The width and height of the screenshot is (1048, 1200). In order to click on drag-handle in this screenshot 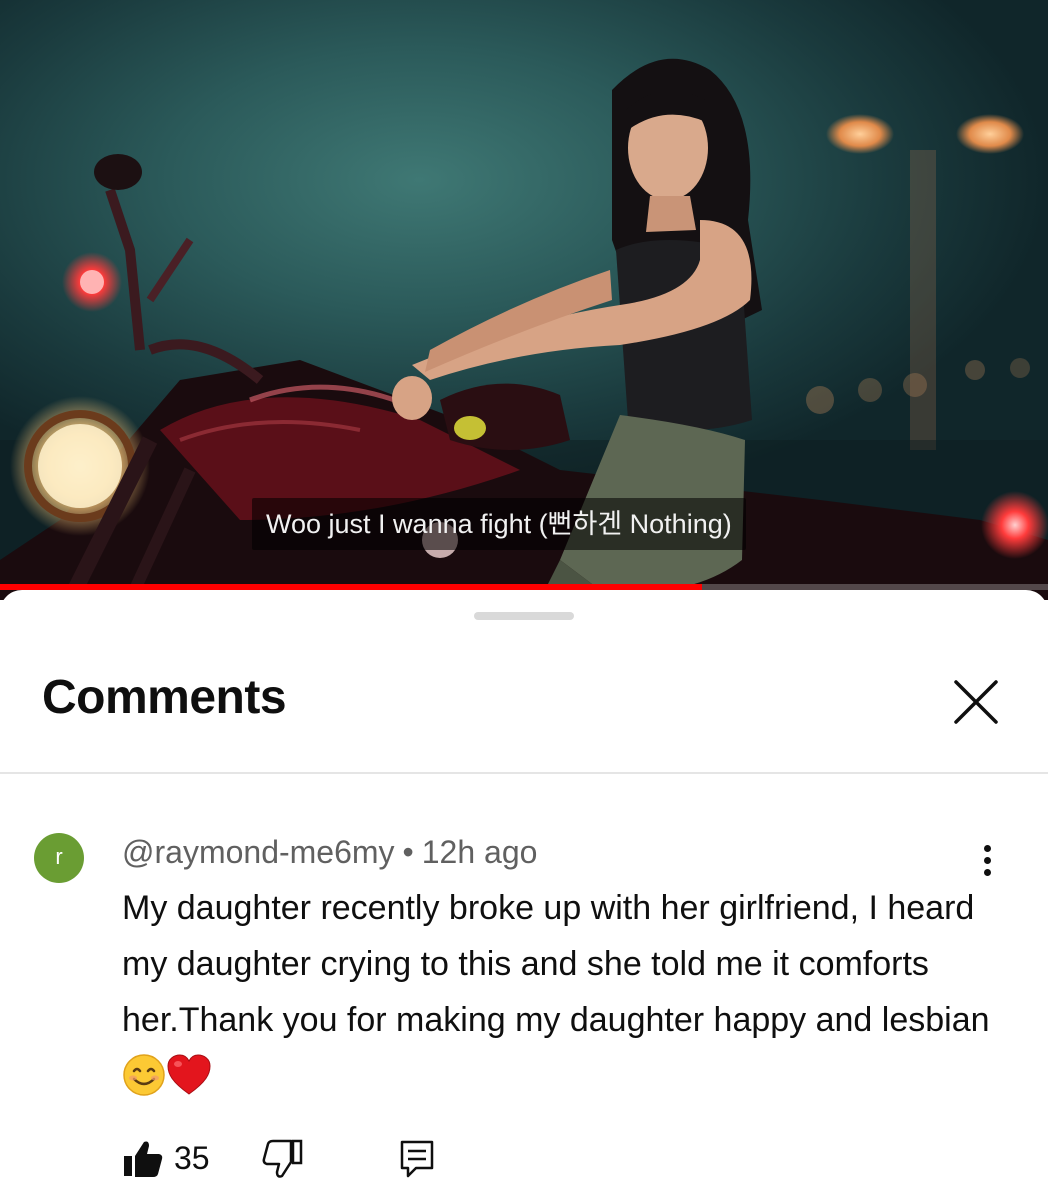, I will do `click(524, 616)`.